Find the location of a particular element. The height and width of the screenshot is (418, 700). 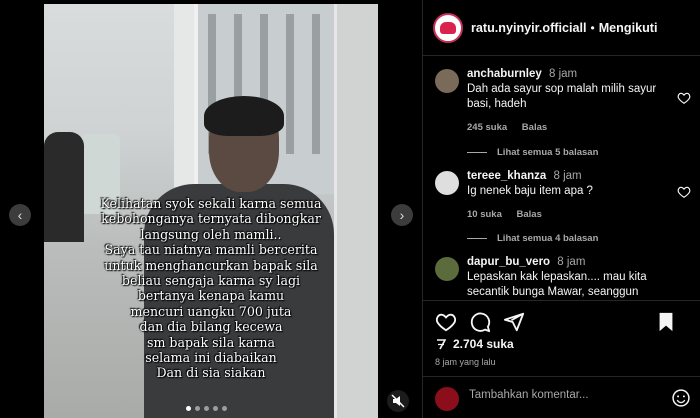

current-user-avatar is located at coordinates (447, 399).